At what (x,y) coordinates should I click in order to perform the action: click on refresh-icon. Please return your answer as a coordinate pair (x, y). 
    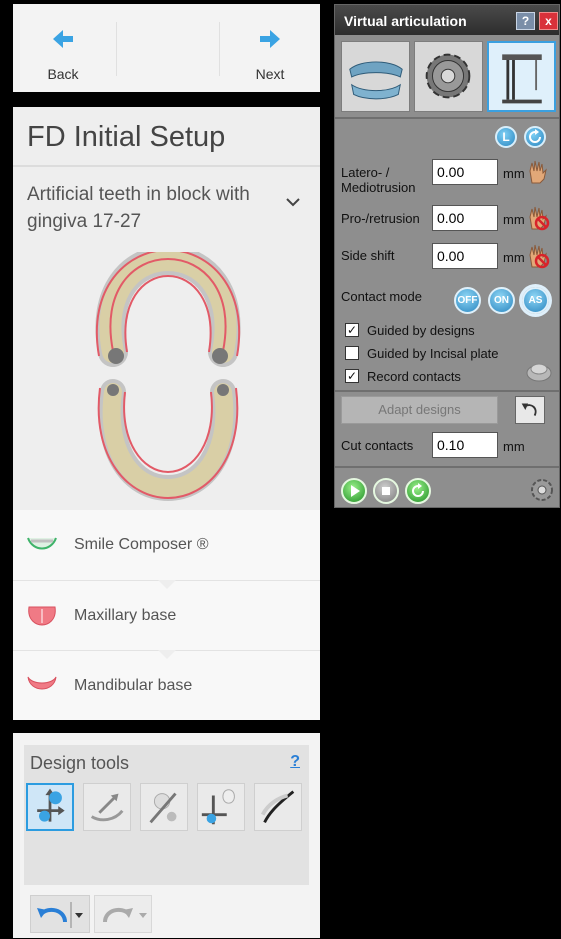
    Looking at the image, I should click on (535, 136).